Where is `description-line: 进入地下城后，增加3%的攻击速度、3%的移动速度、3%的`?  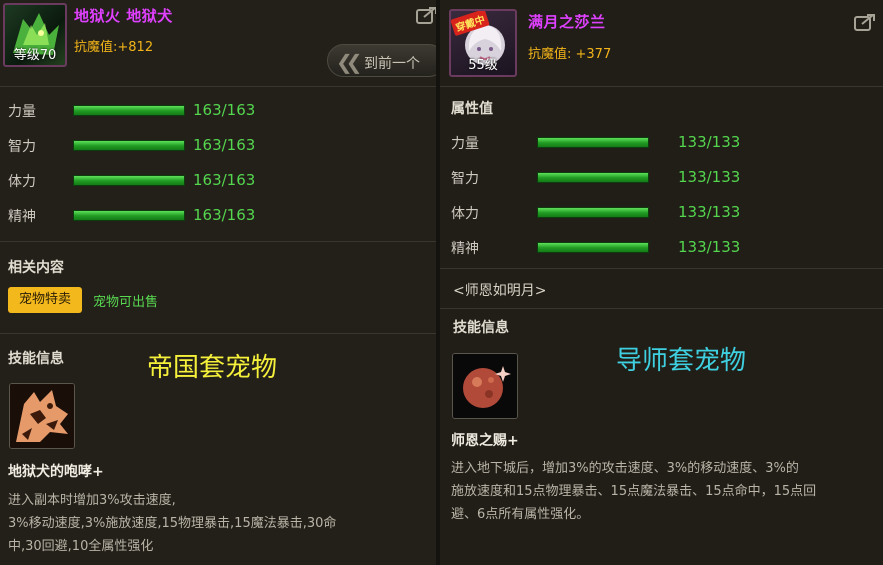 description-line: 进入地下城后，增加3%的攻击速度、3%的移动速度、3%的 is located at coordinates (625, 468).